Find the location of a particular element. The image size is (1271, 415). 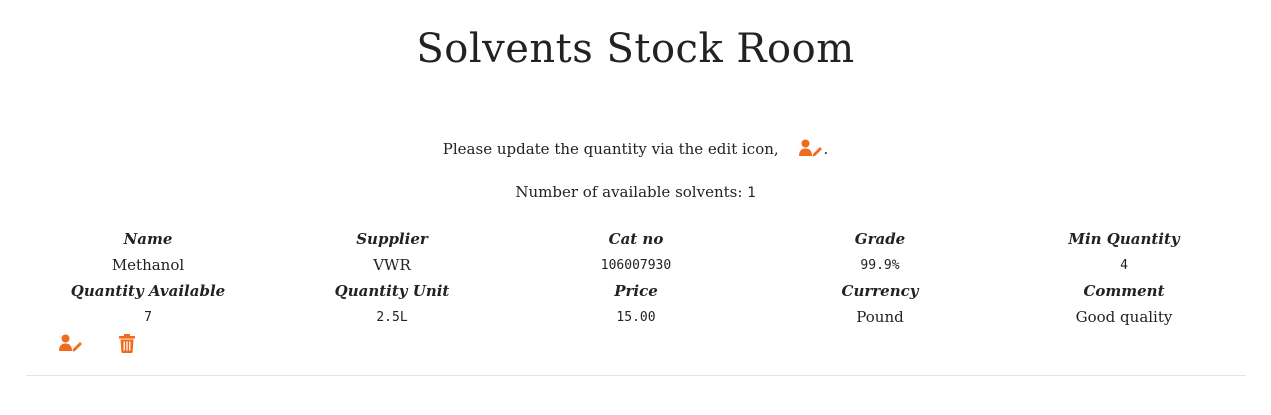

solvent-count-line: Number of available solvents: 1 is located at coordinates (635, 192).